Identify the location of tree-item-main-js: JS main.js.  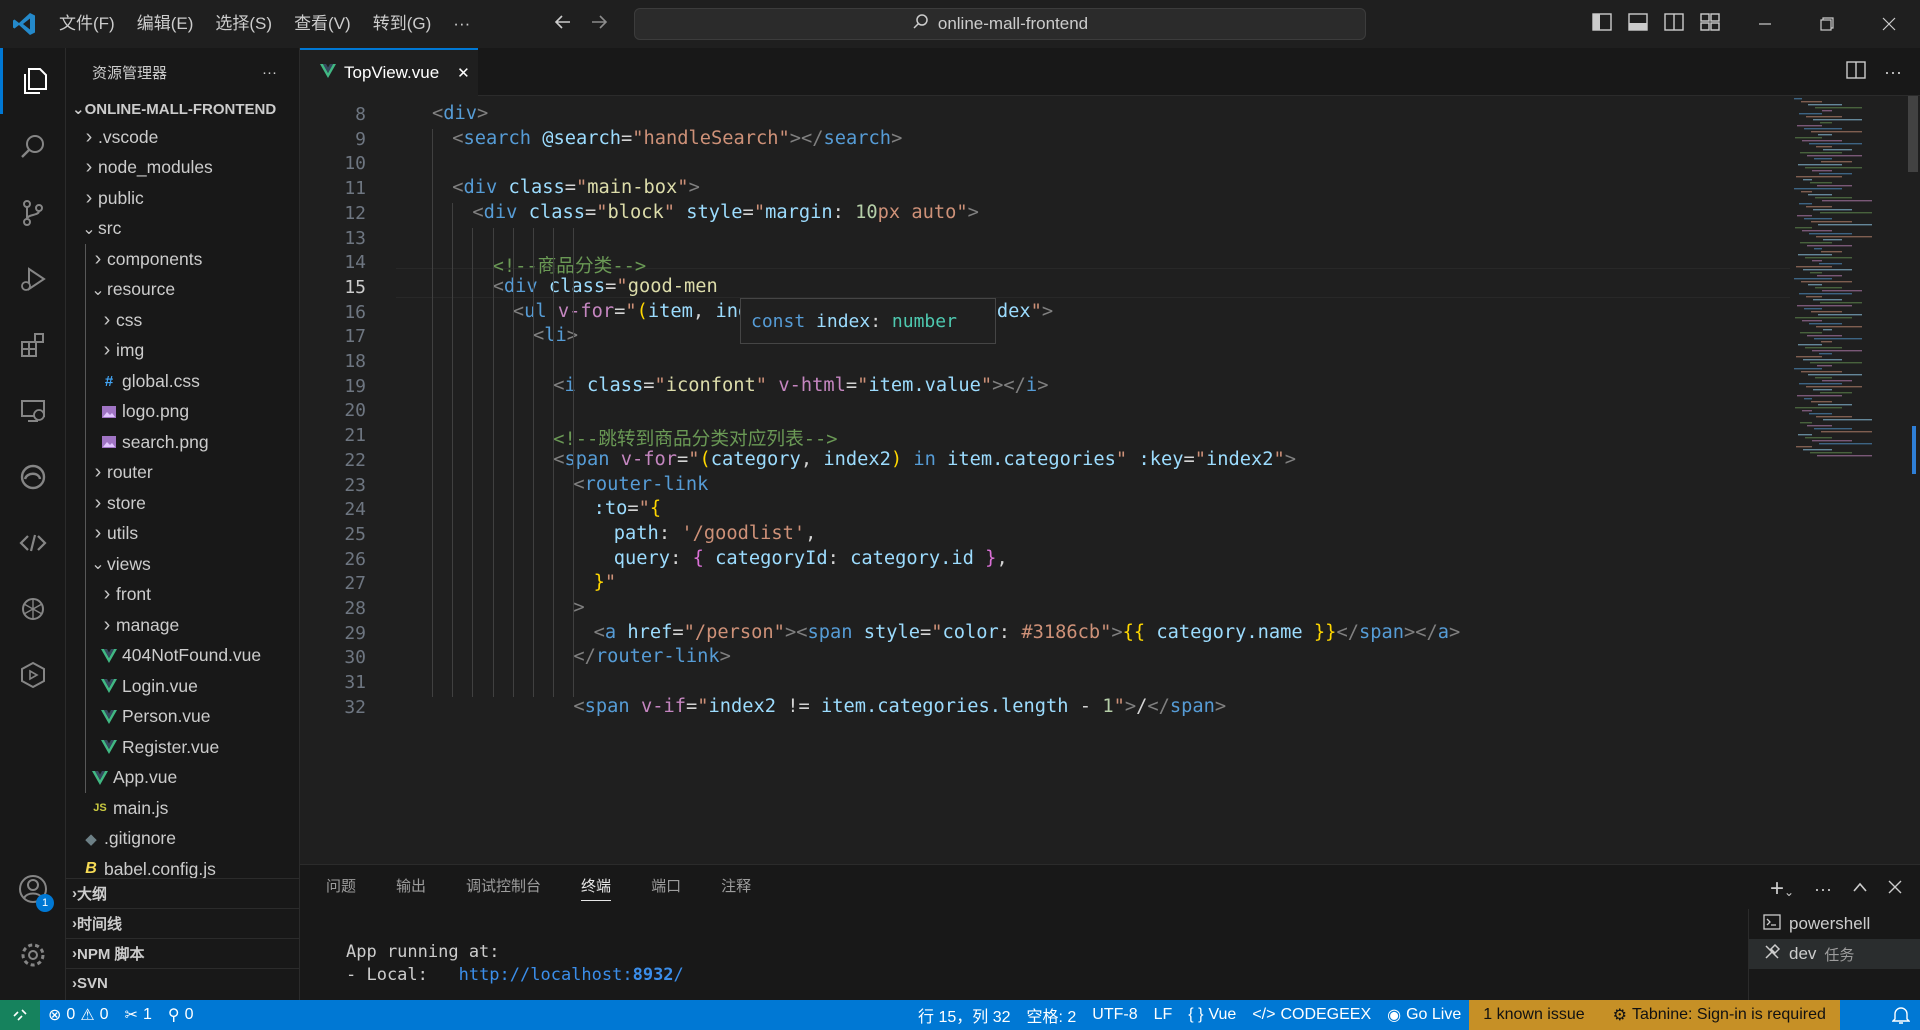
(182, 808).